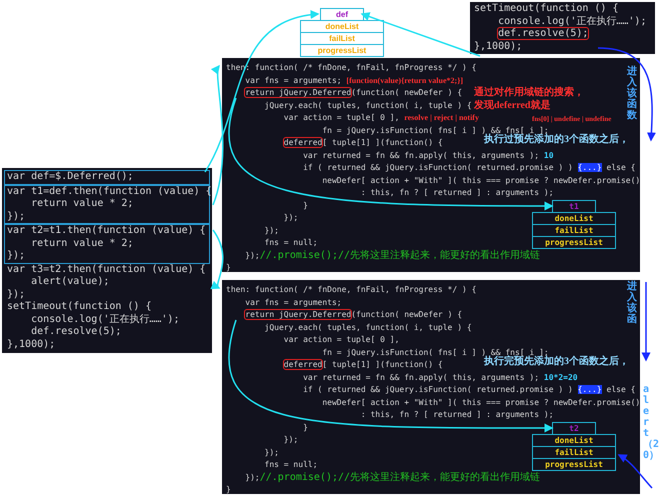 The height and width of the screenshot is (500, 659). I want to click on arrow, so click(217, 260).